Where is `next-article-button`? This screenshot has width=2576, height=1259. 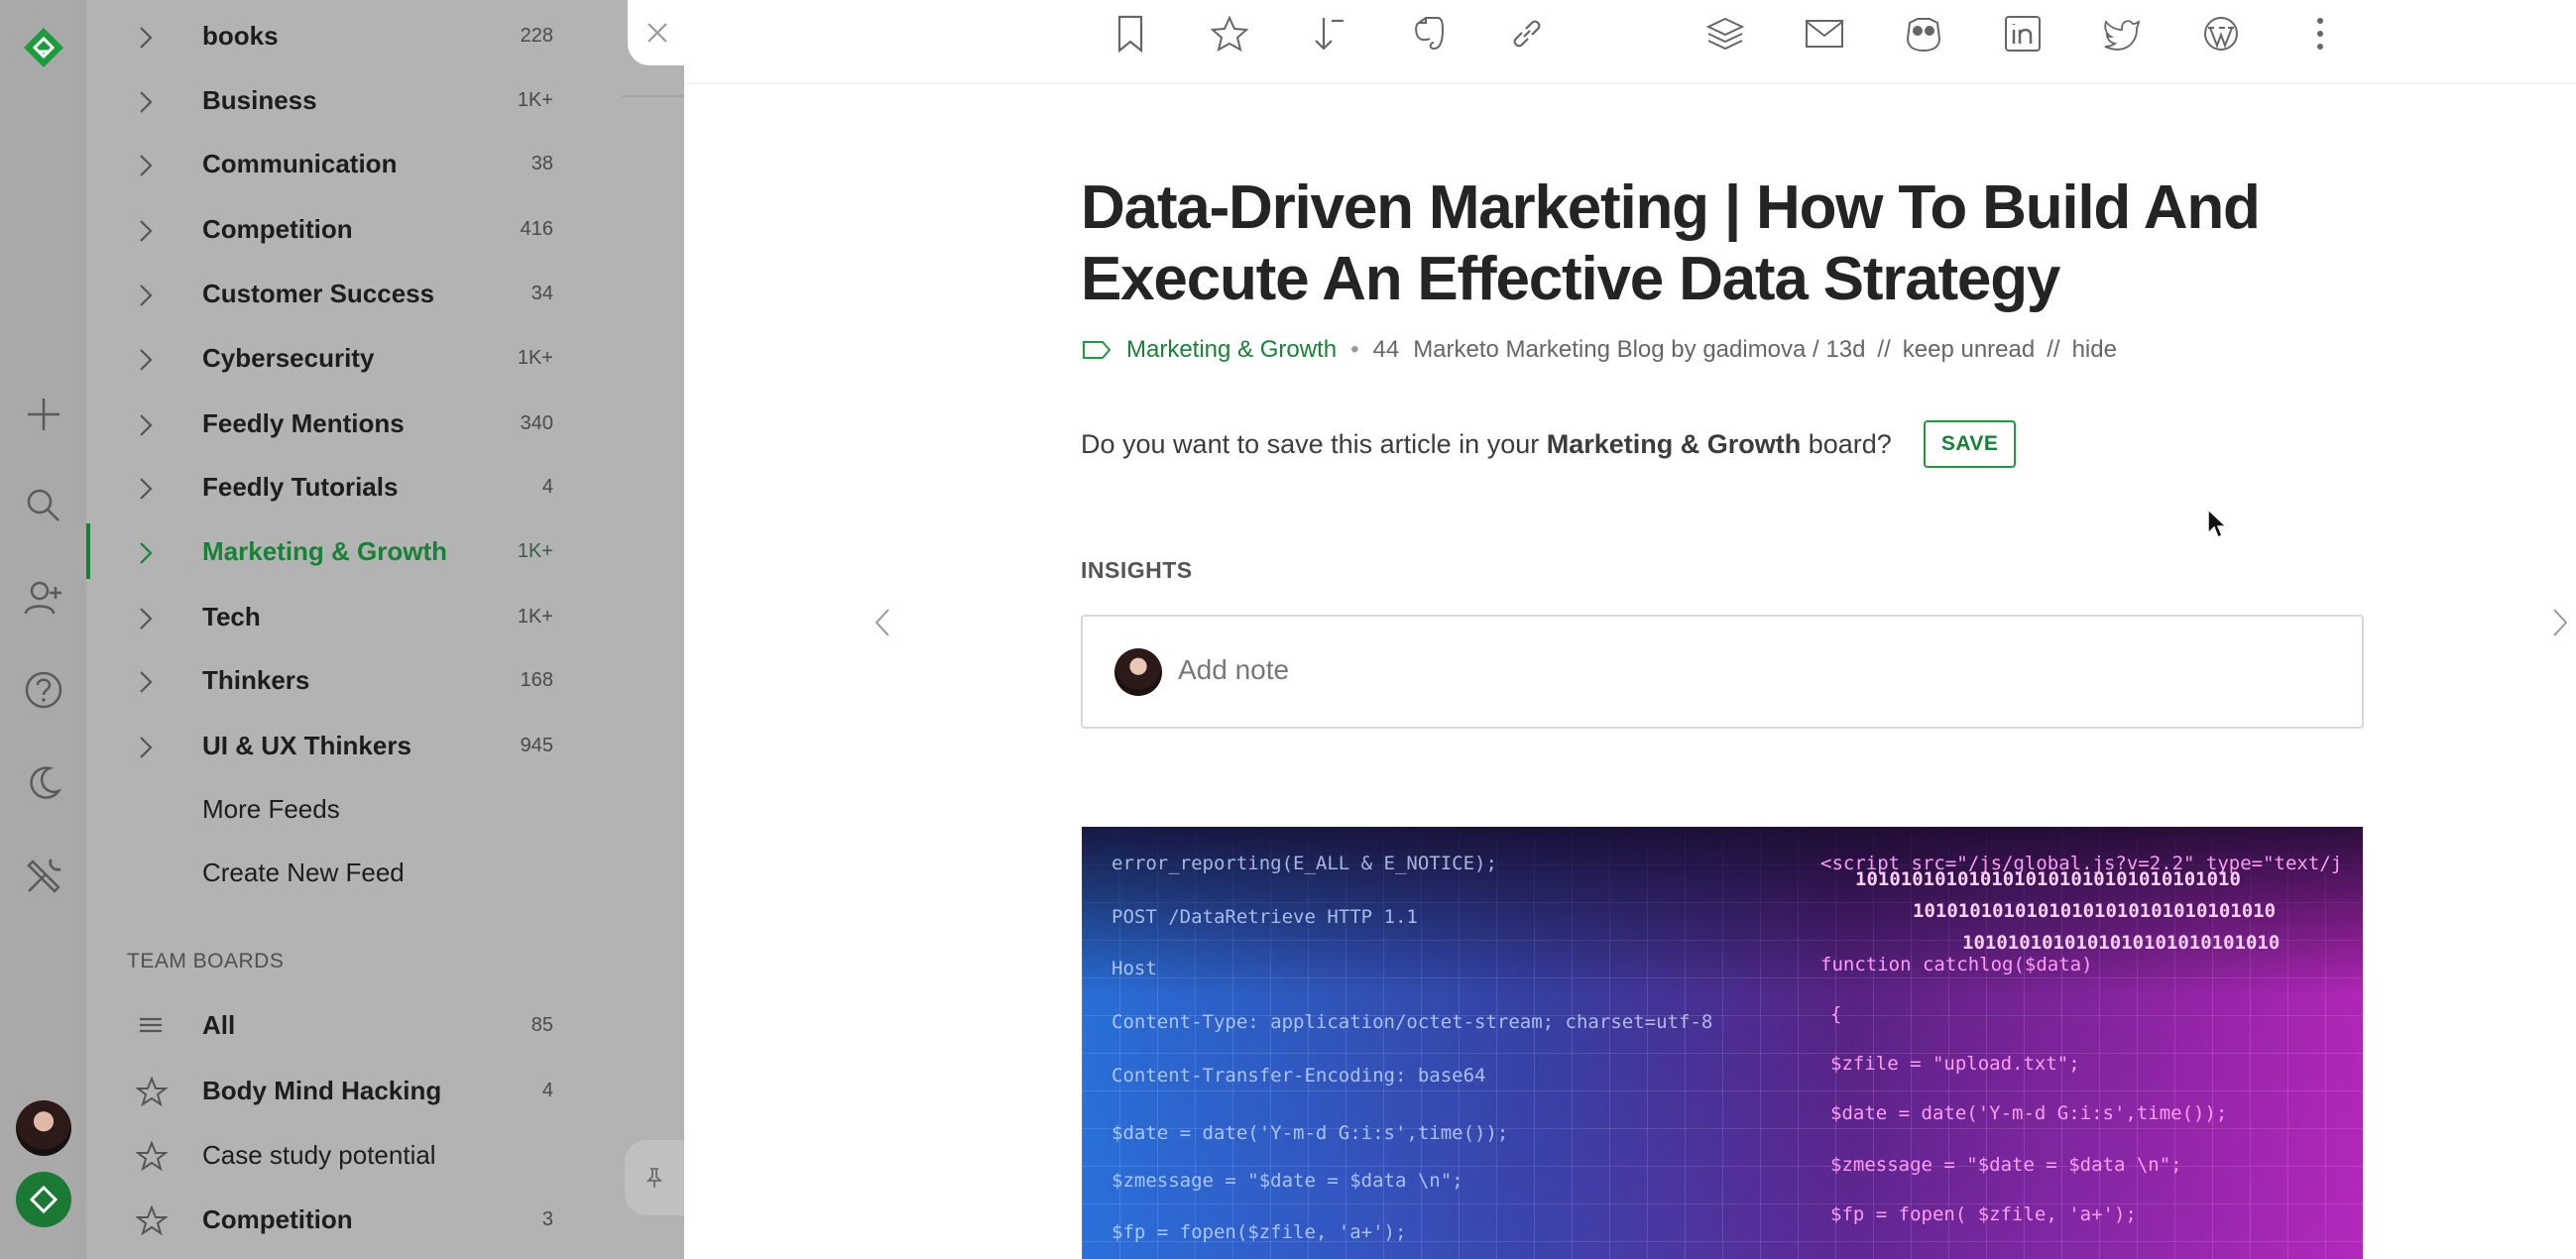 next-article-button is located at coordinates (2560, 625).